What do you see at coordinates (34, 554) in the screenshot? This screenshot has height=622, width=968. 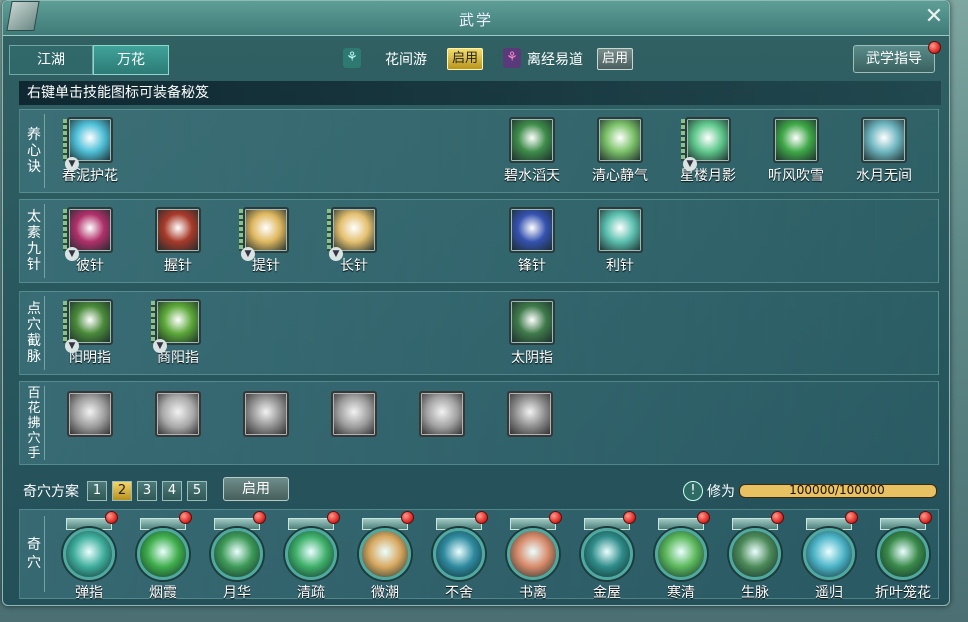 I see `row-label: 奇穴` at bounding box center [34, 554].